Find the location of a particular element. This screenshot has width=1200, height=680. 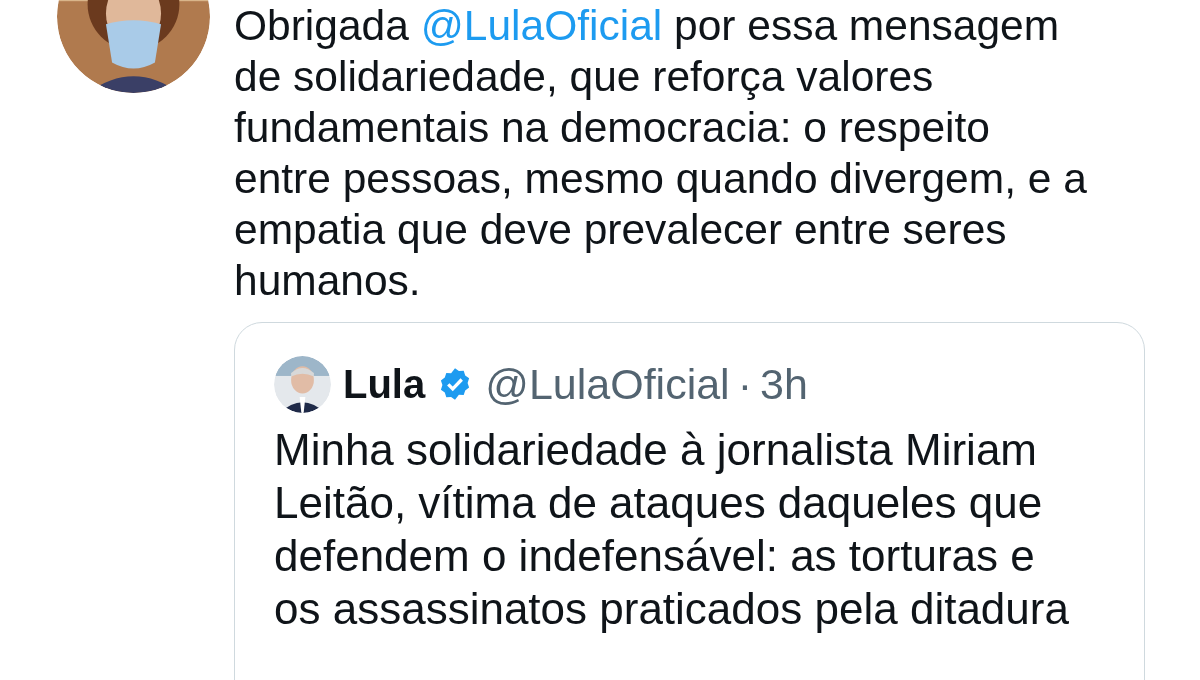

author-name: Lula is located at coordinates (384, 384).